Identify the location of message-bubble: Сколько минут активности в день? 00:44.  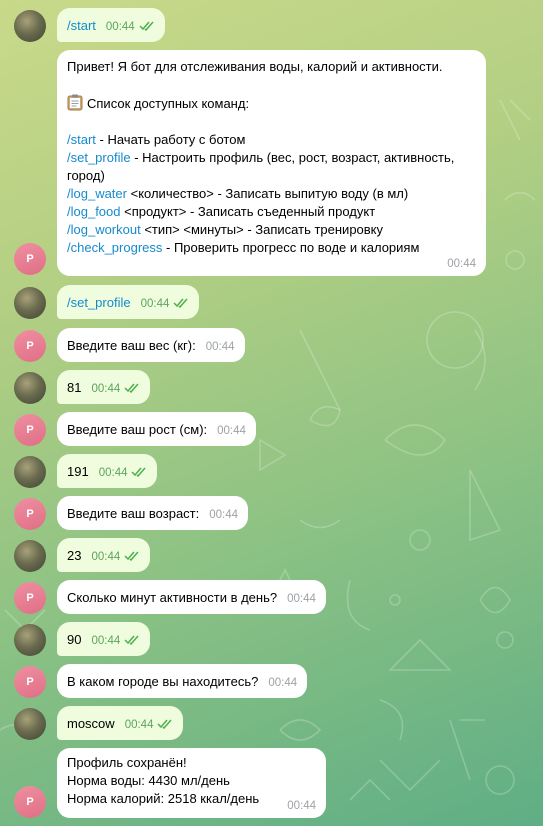
(191, 597).